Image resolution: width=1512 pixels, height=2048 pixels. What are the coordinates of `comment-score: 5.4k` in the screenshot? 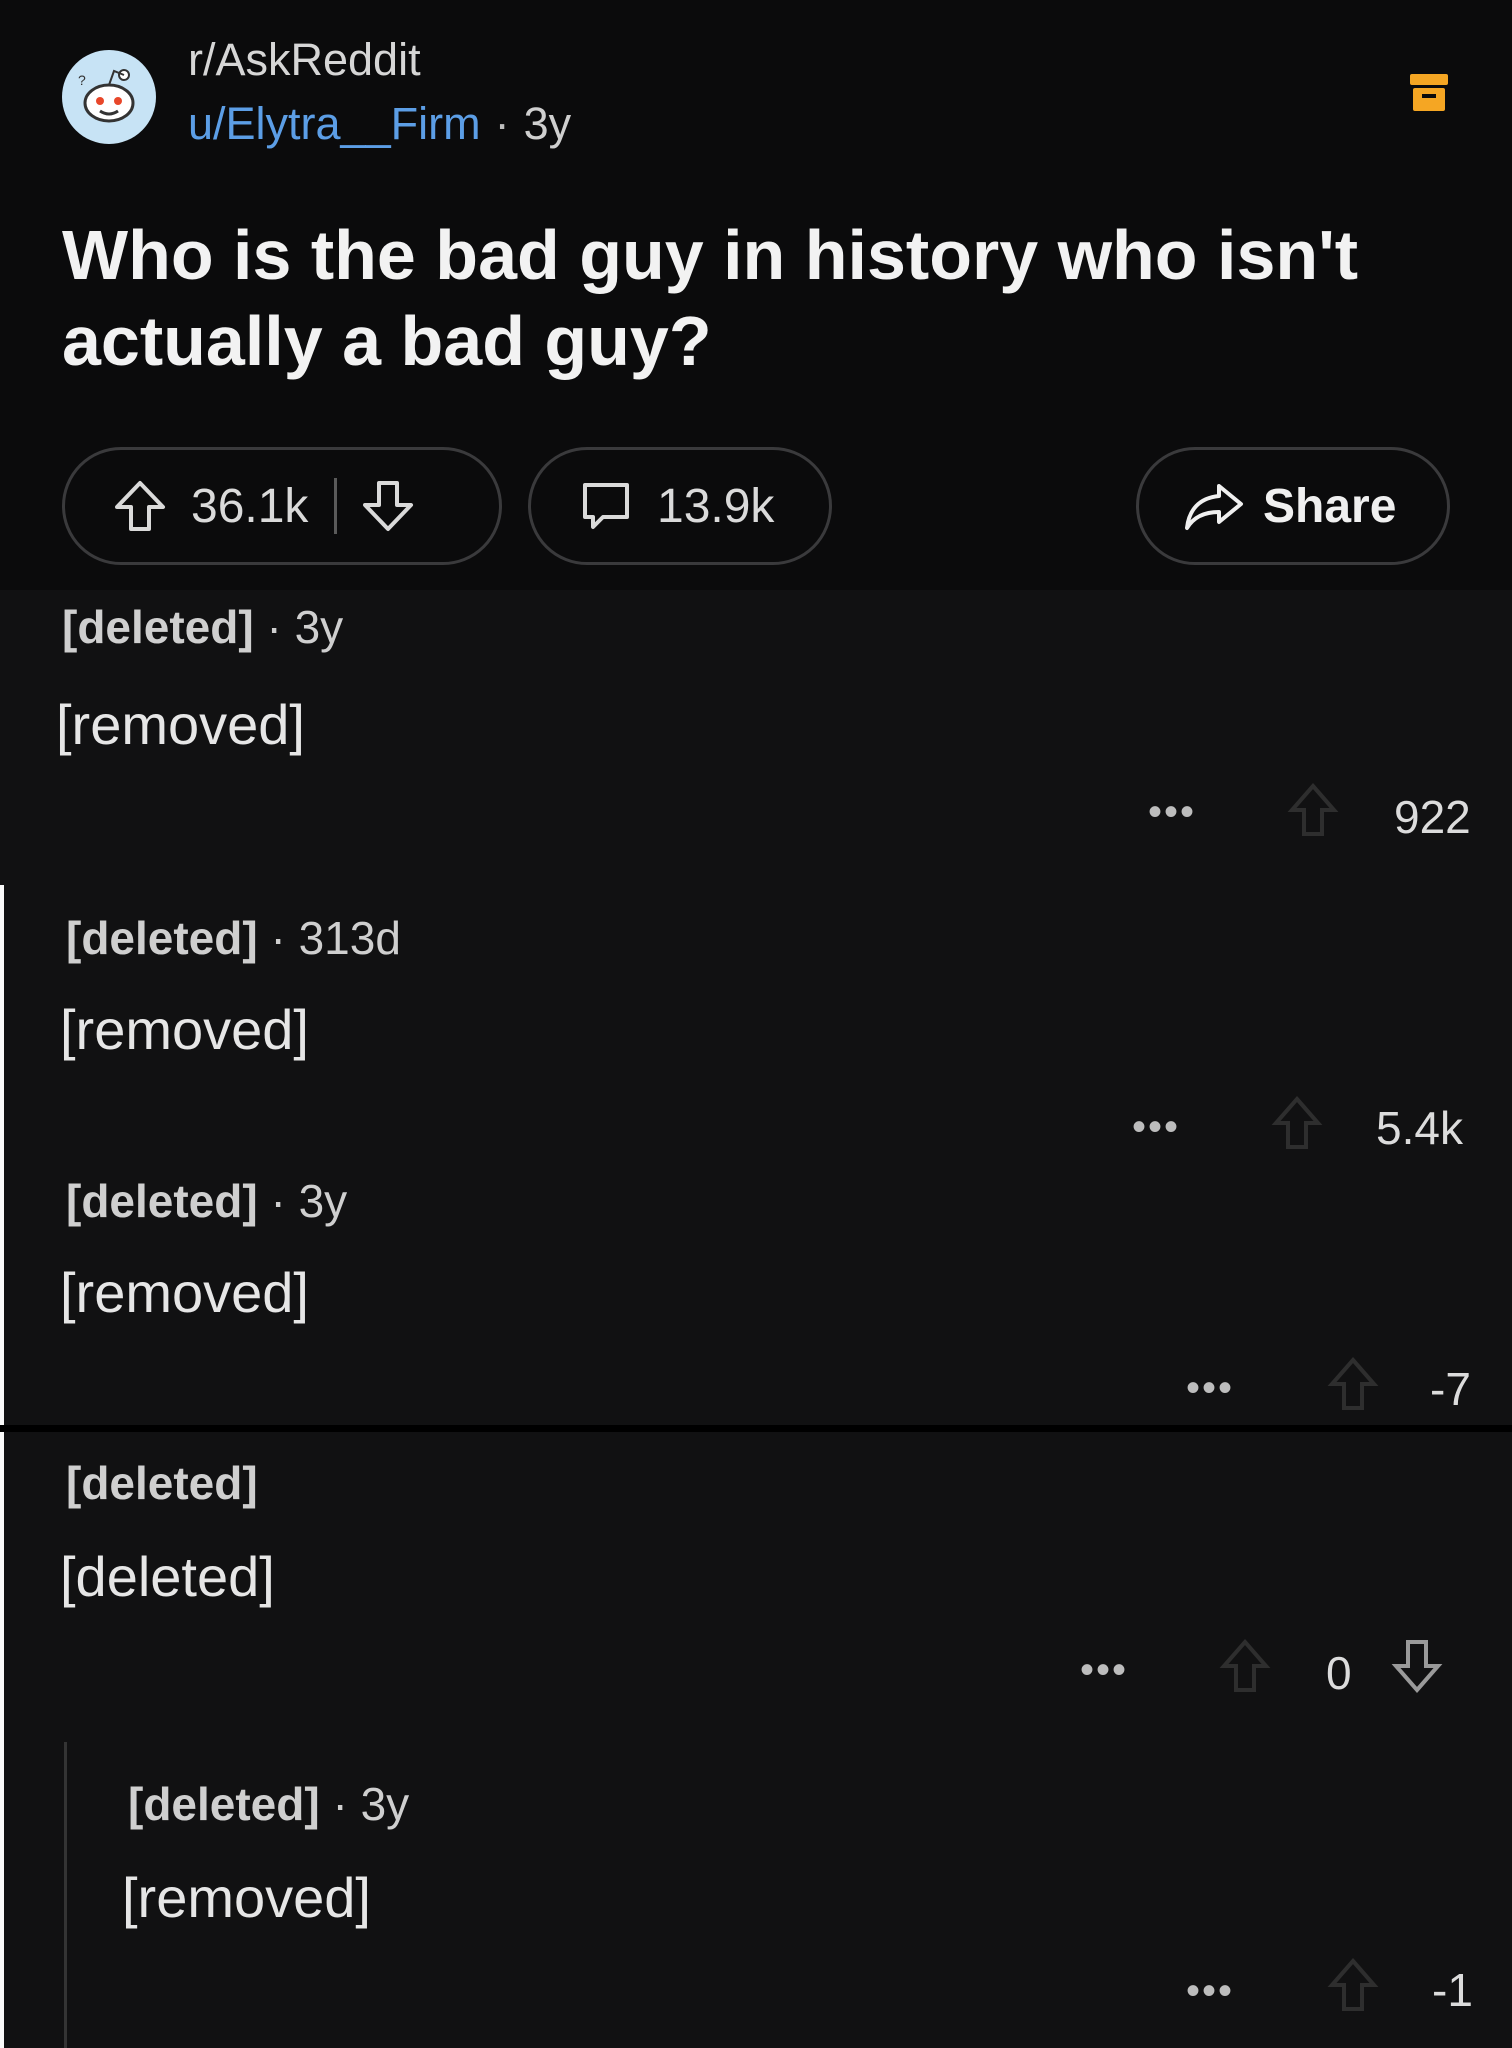 It's located at (1419, 1128).